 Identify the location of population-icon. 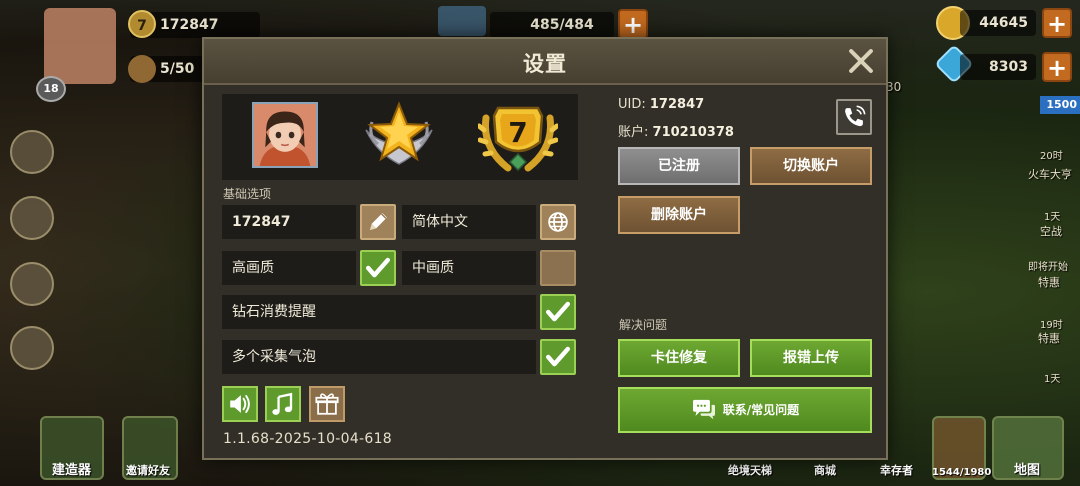
(142, 69).